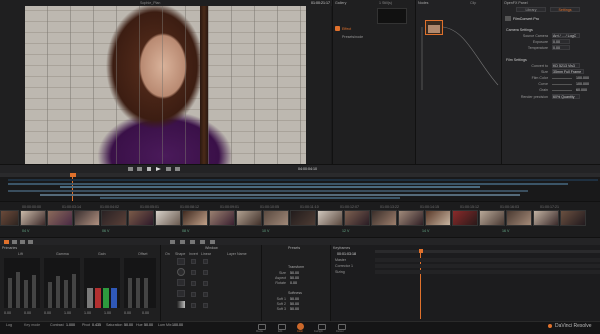 The height and width of the screenshot is (334, 600). I want to click on playhead-marker, so click(73, 175).